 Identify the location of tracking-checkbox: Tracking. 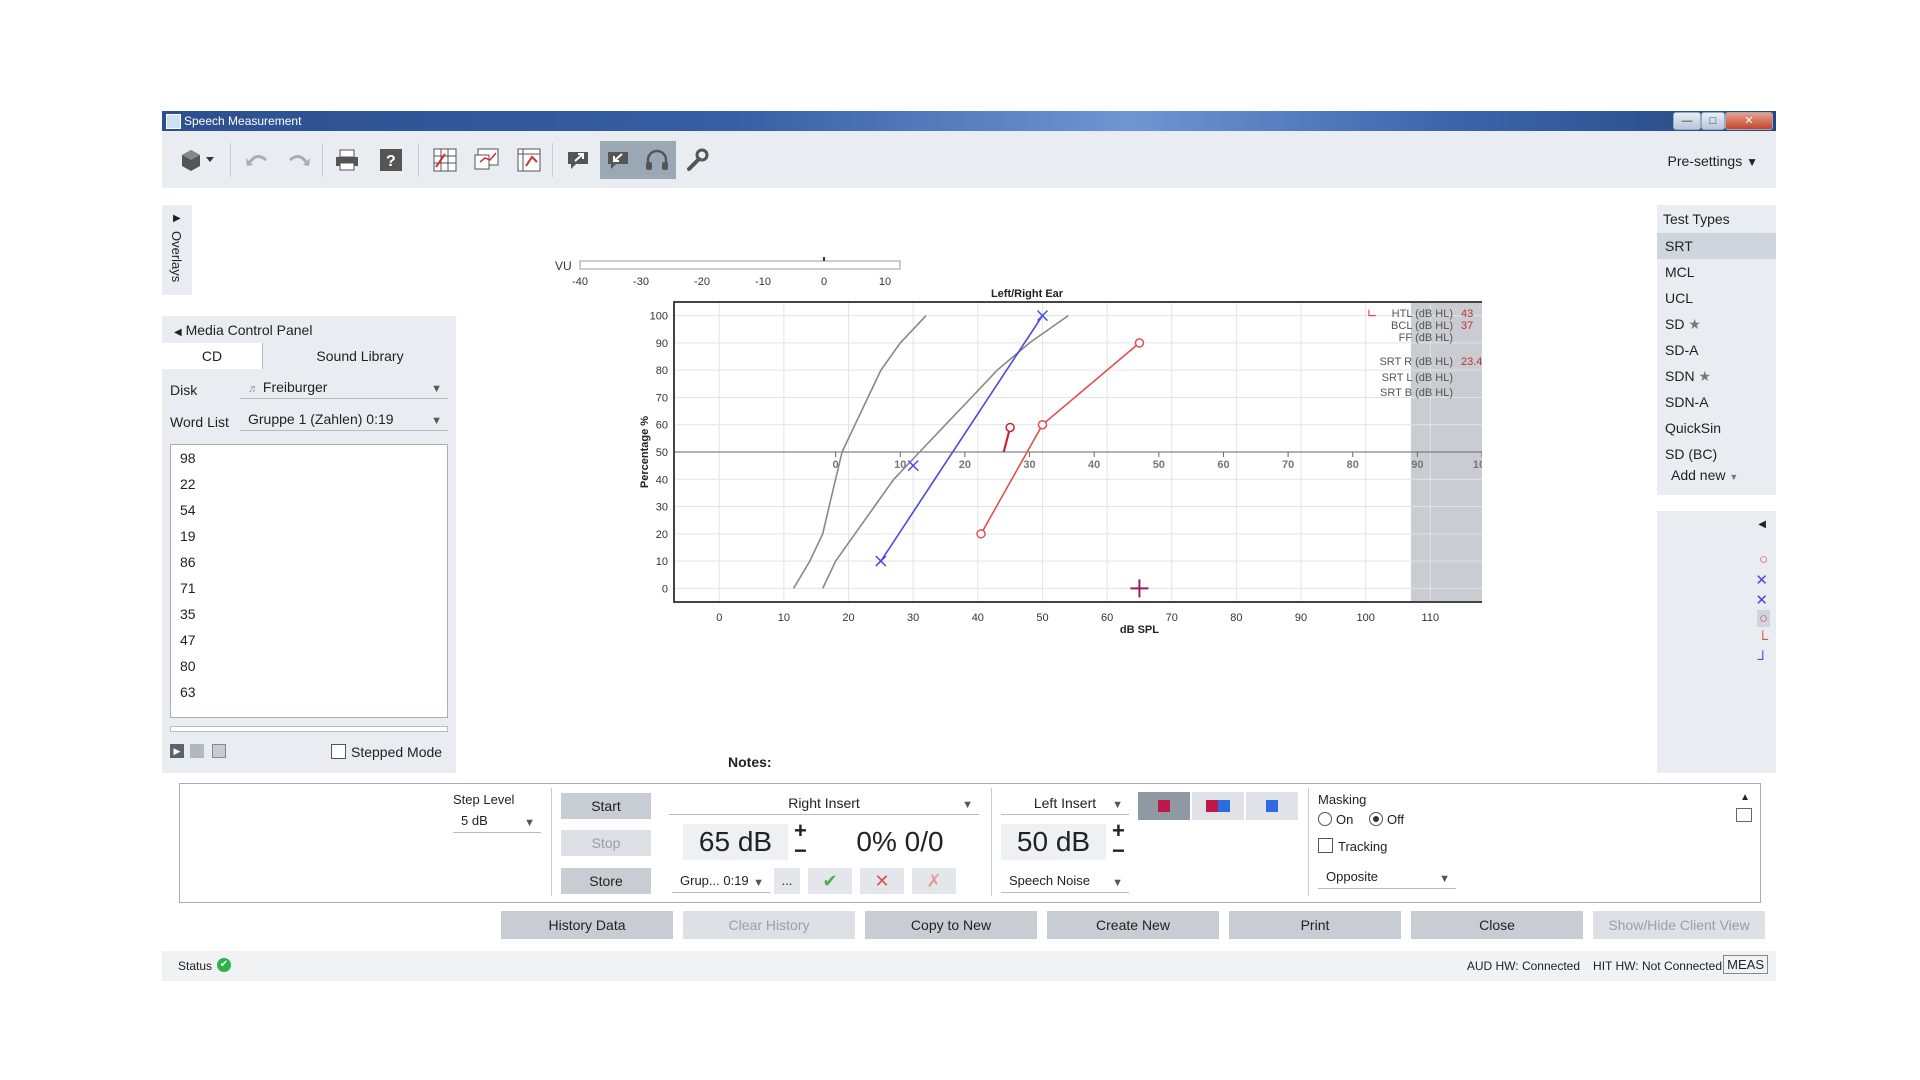
(1352, 846).